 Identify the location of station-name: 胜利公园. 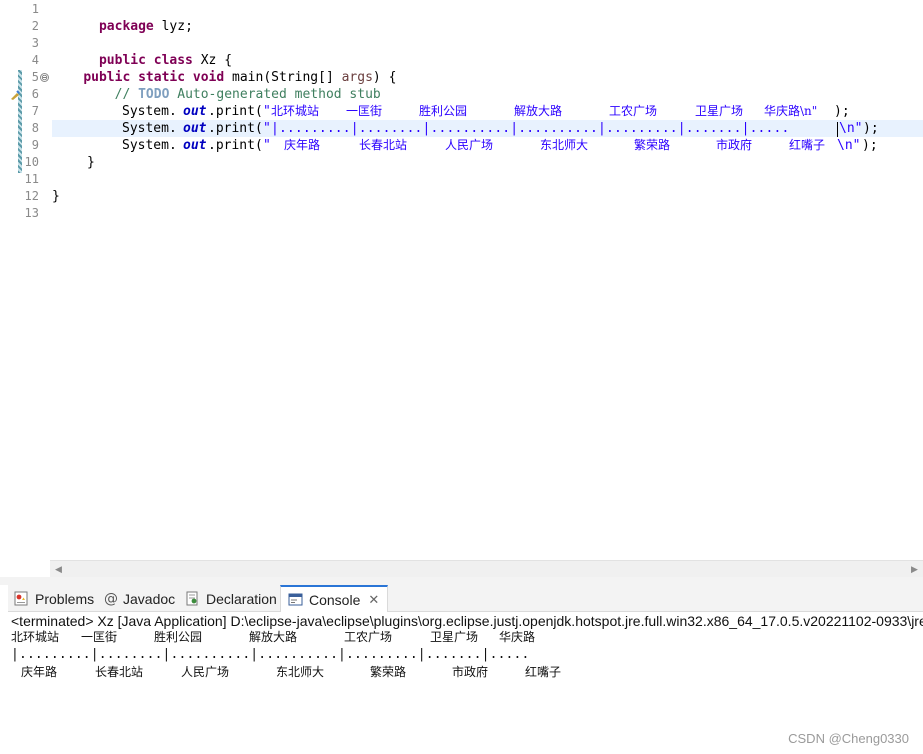
(178, 637).